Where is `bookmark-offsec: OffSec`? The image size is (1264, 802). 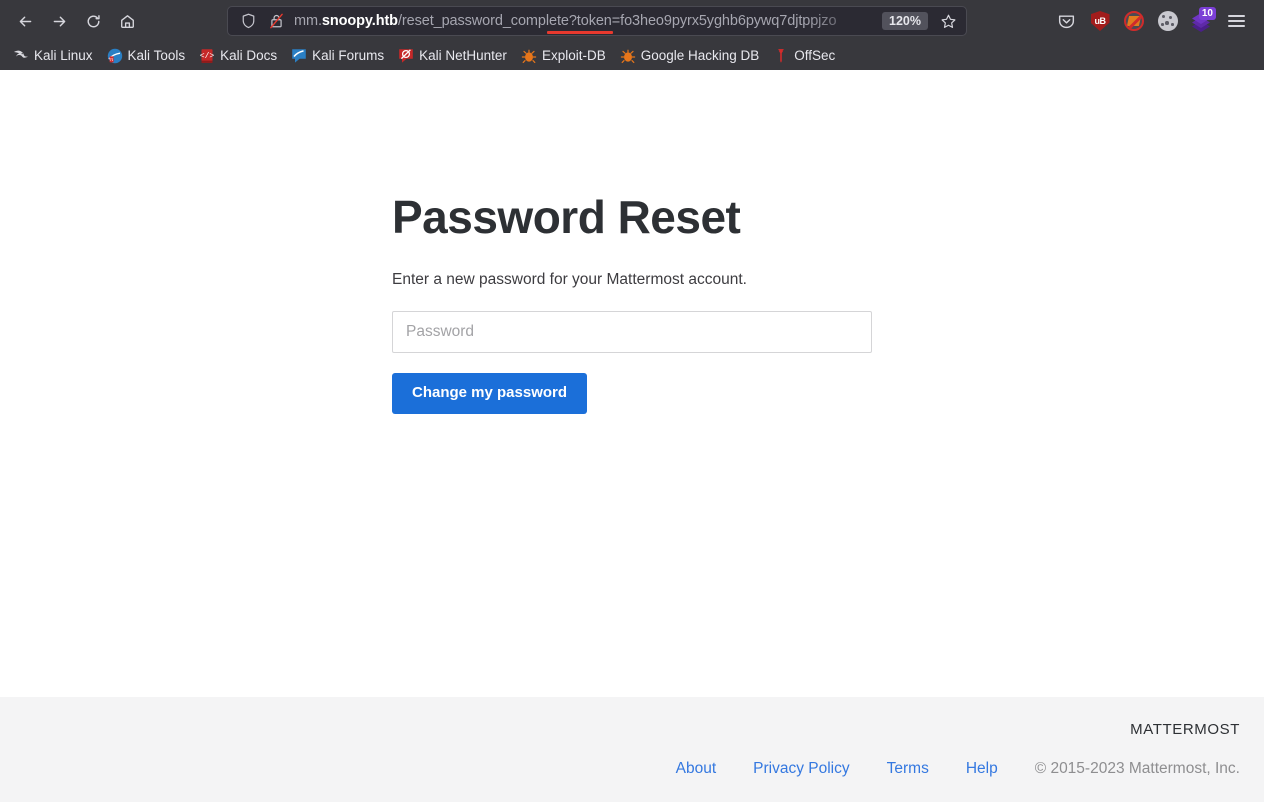 bookmark-offsec: OffSec is located at coordinates (804, 56).